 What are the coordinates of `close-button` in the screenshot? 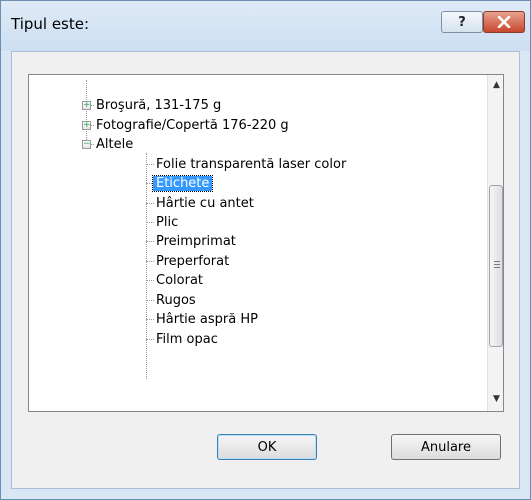 It's located at (504, 22).